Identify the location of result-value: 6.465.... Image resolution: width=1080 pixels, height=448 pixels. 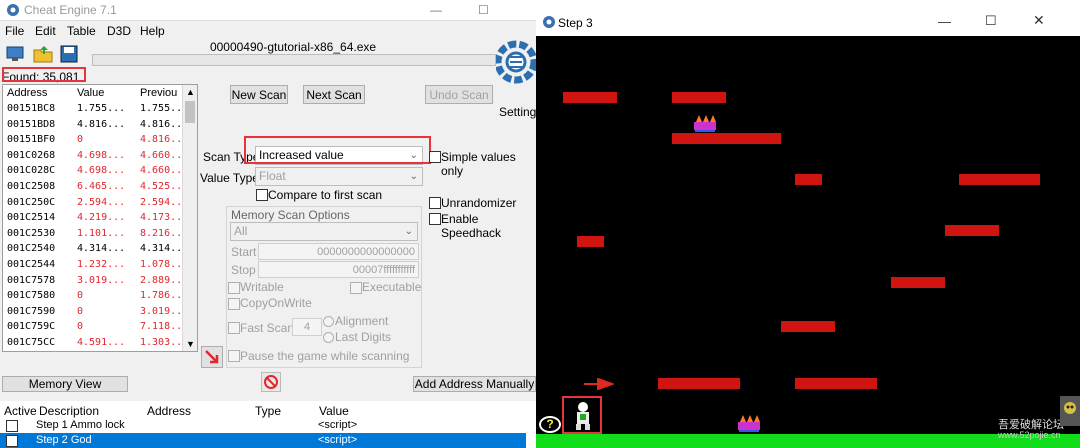
(101, 186).